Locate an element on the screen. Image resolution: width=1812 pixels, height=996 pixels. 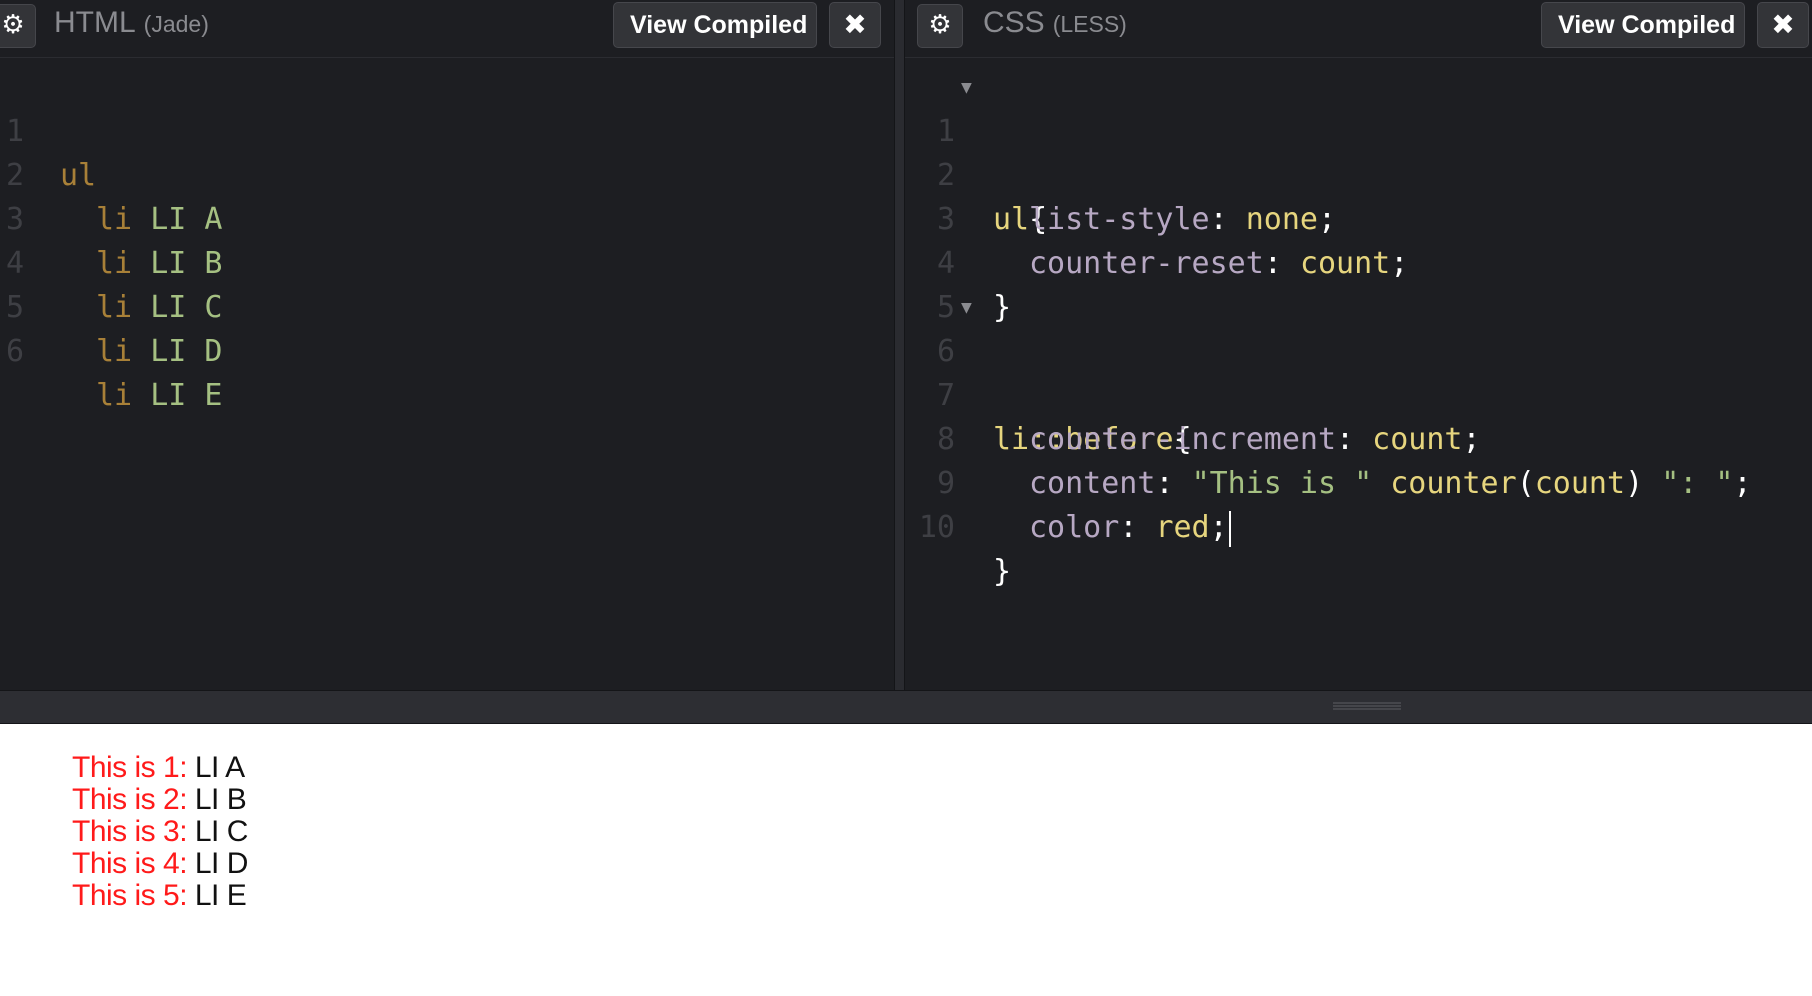
list-item-text: LI C is located at coordinates (221, 831).